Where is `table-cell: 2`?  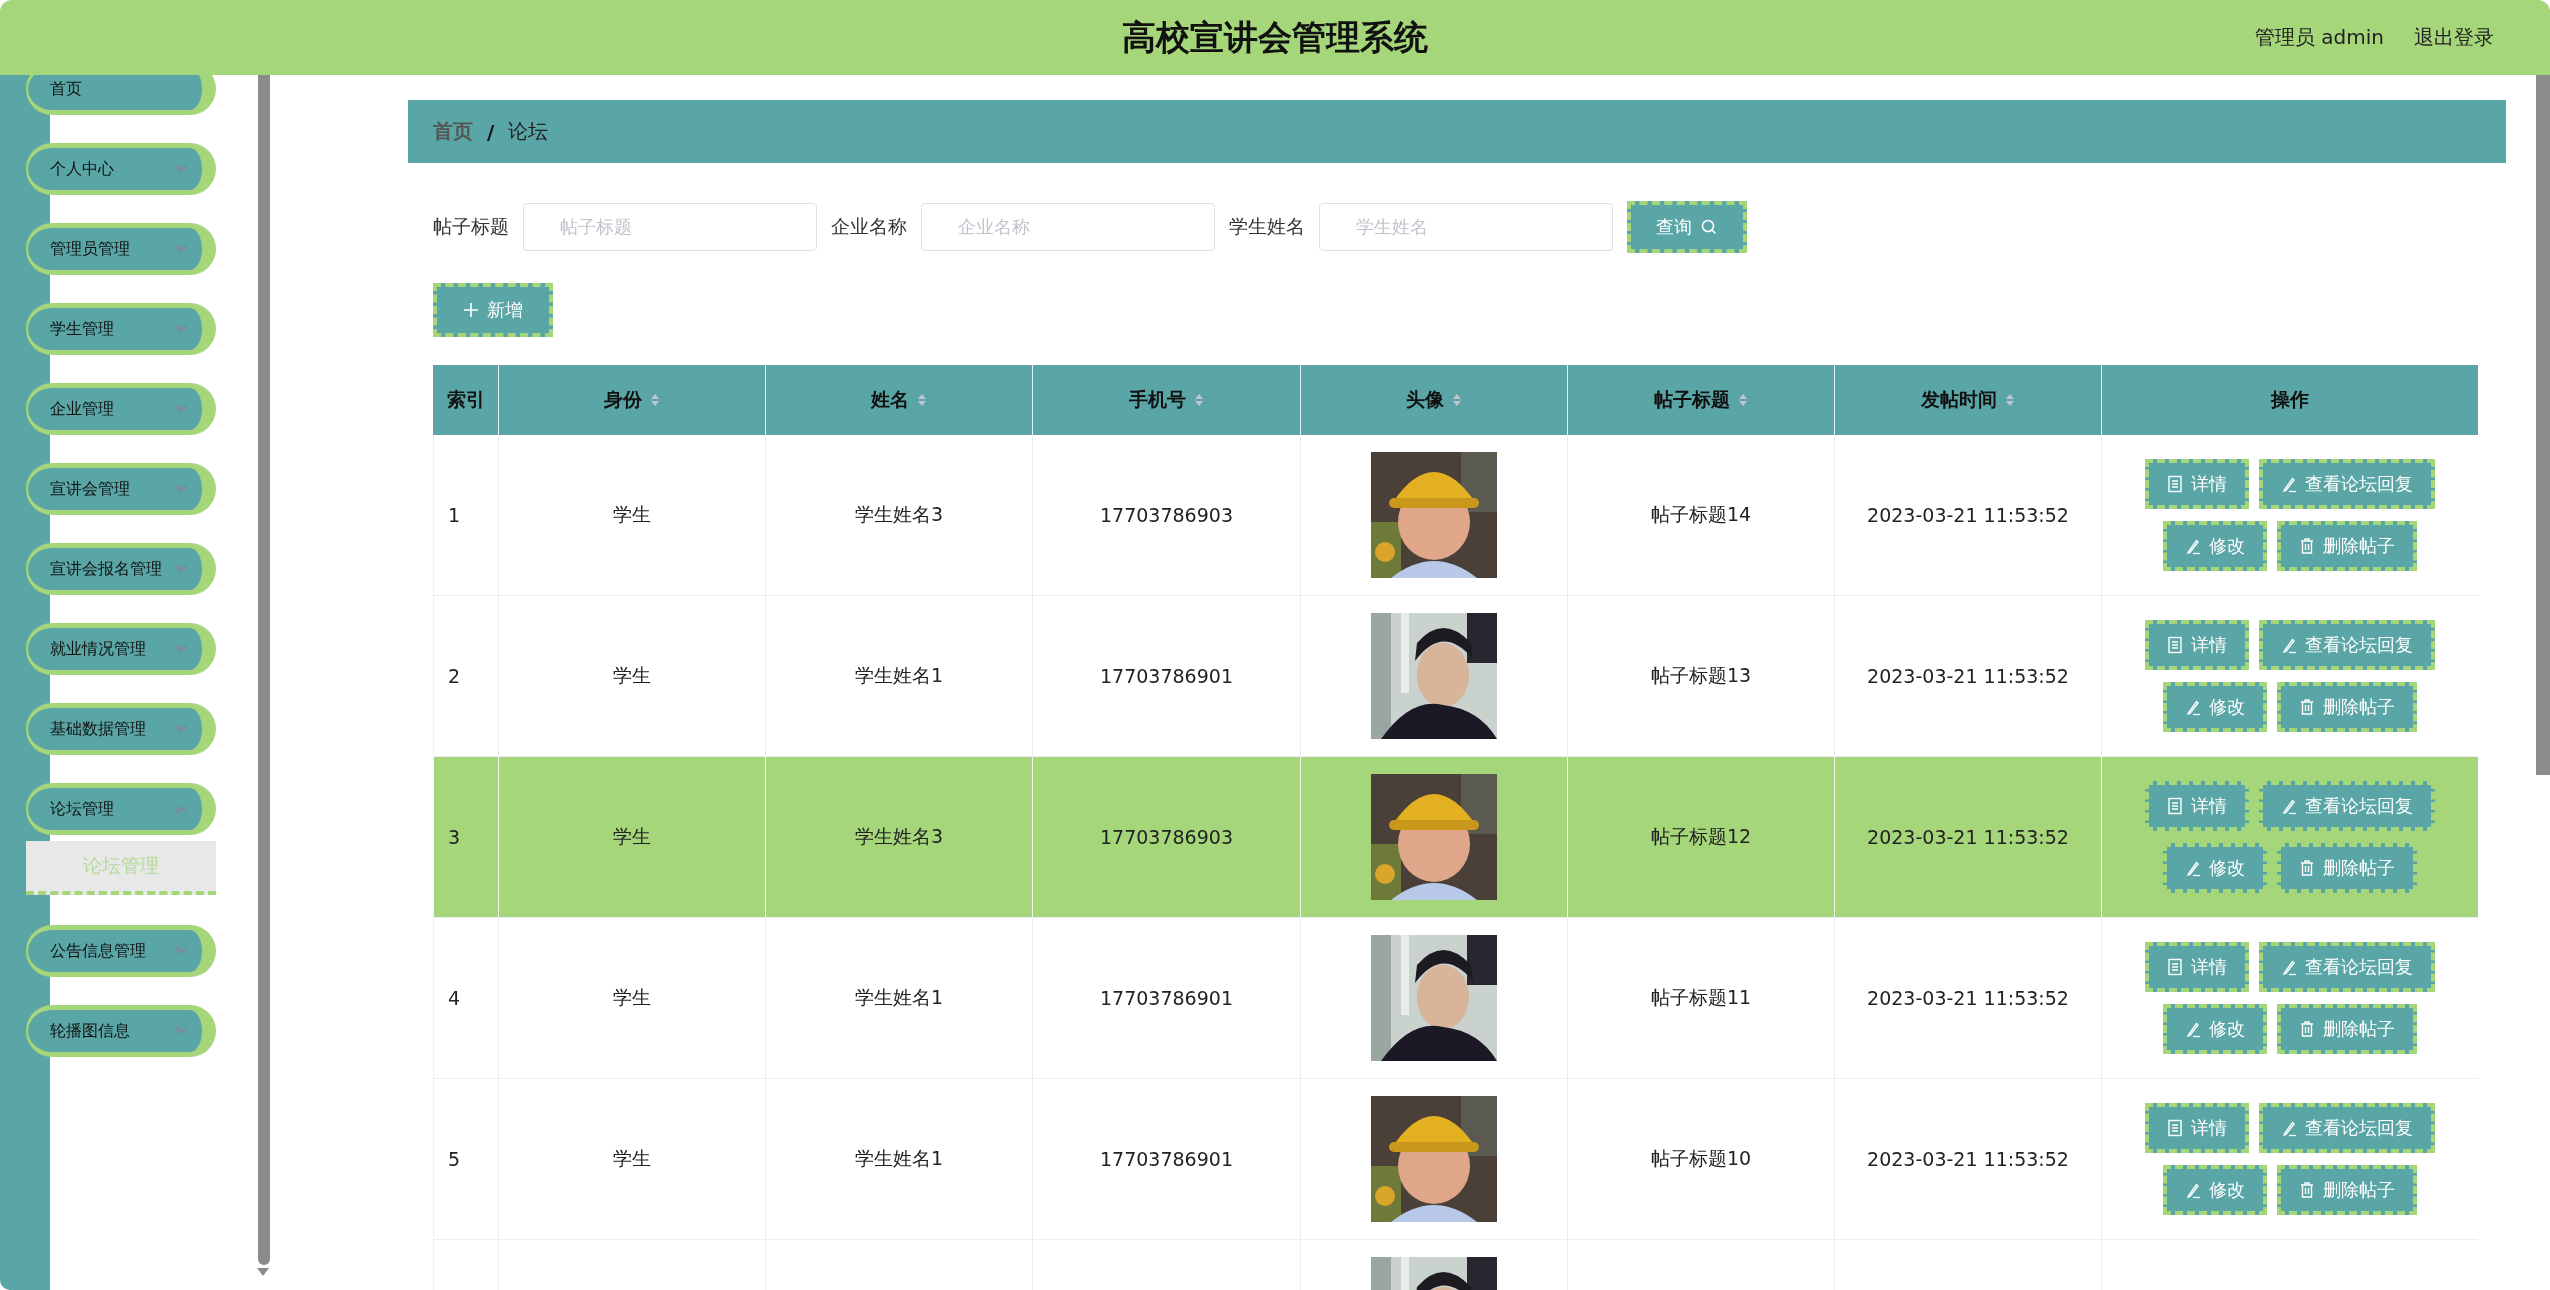
table-cell: 2 is located at coordinates (454, 676).